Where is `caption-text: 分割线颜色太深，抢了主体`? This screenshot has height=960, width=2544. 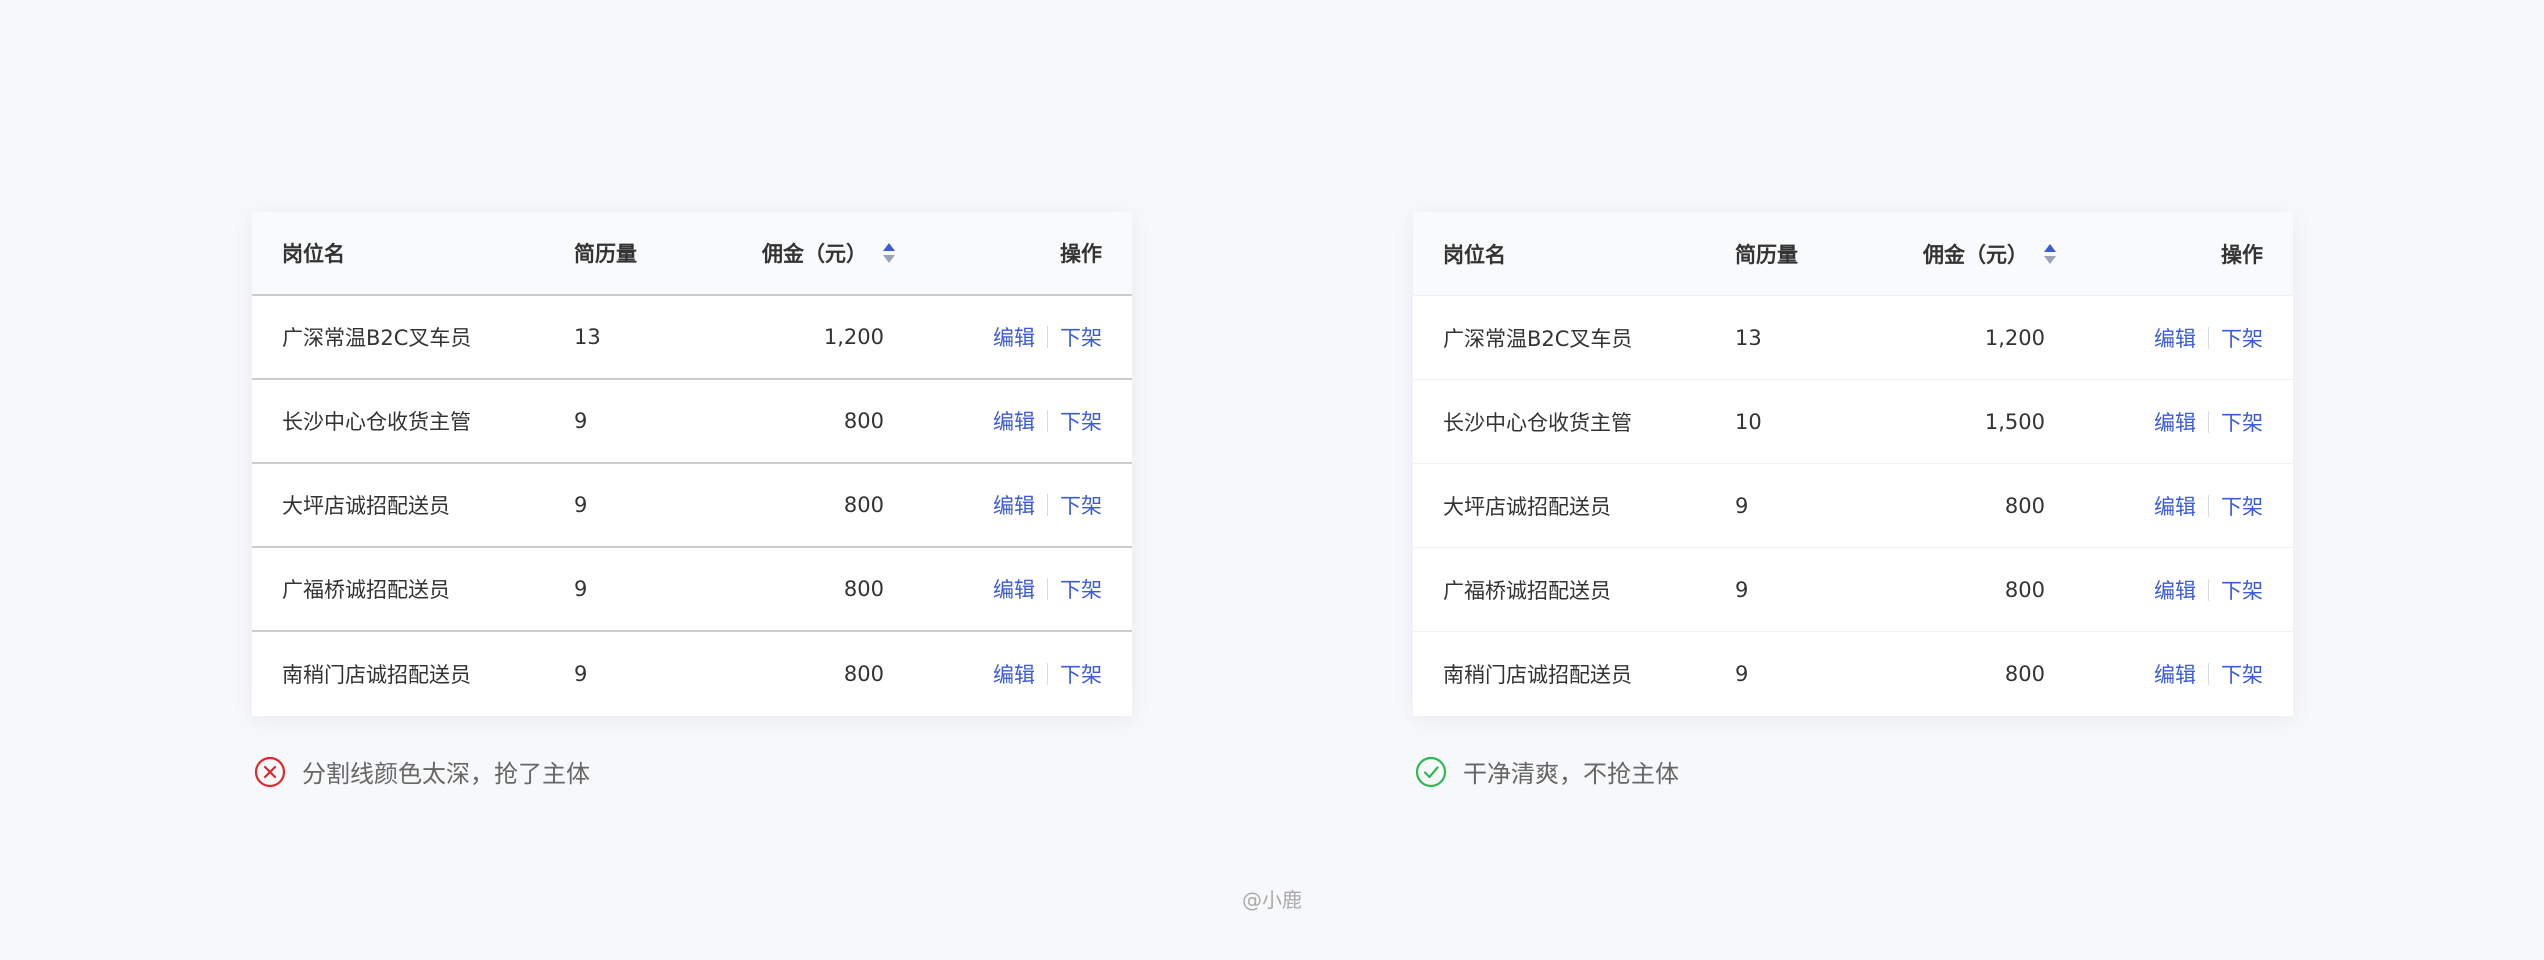 caption-text: 分割线颜色太深，抢了主体 is located at coordinates (446, 774).